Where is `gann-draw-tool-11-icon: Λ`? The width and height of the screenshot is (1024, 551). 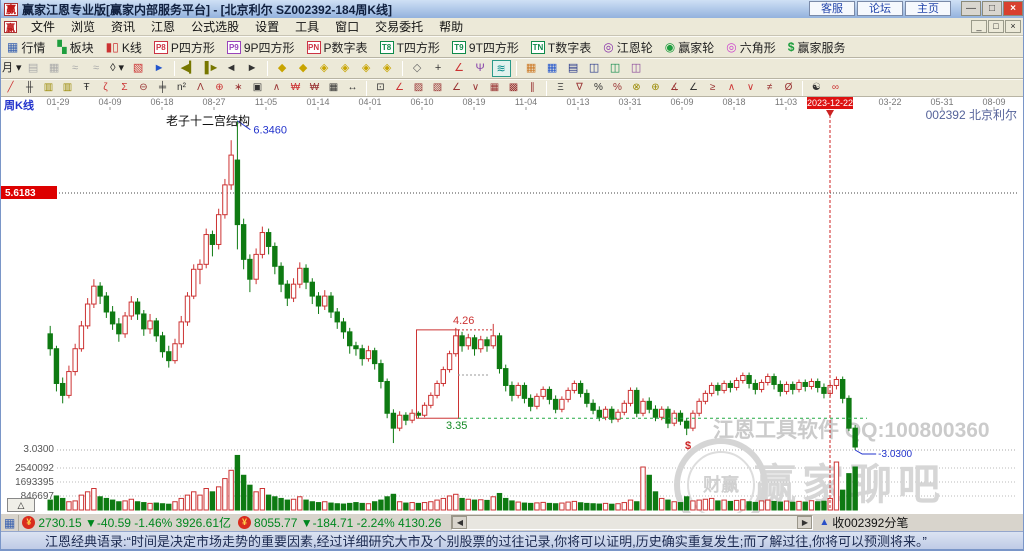
gann-draw-tool-11-icon: Λ is located at coordinates (200, 88).